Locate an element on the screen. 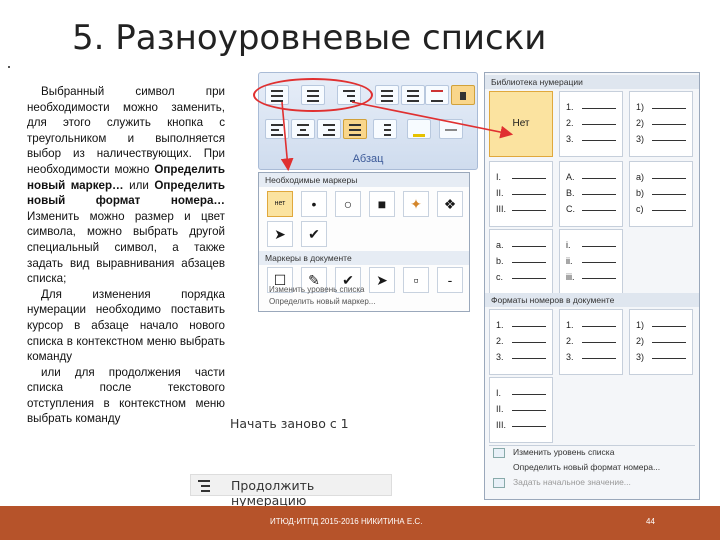 The width and height of the screenshot is (720, 540). numbering-none: Нет is located at coordinates (521, 124).